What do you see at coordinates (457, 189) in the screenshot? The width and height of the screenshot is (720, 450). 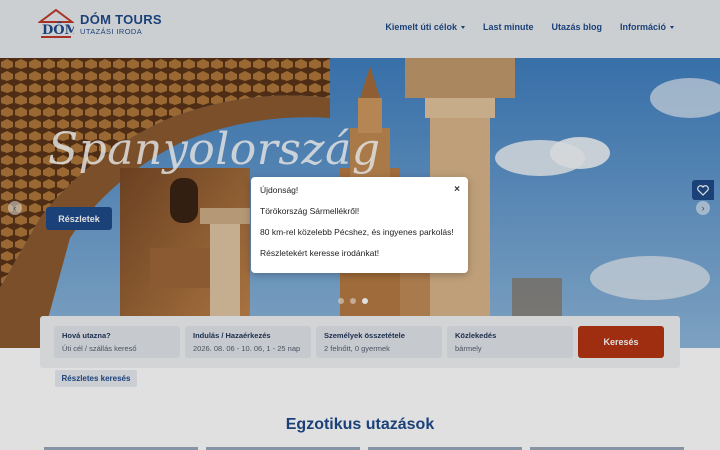 I see `close-icon: ×` at bounding box center [457, 189].